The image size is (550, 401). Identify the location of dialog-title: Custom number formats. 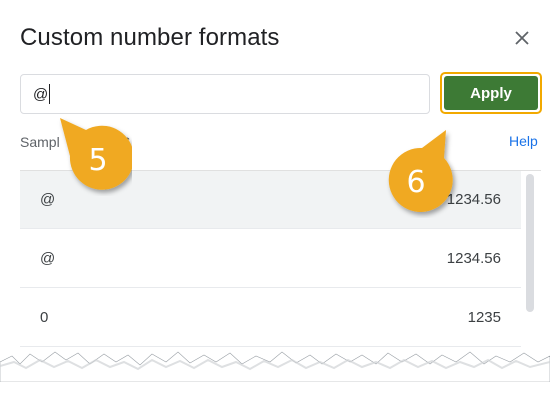
(150, 37).